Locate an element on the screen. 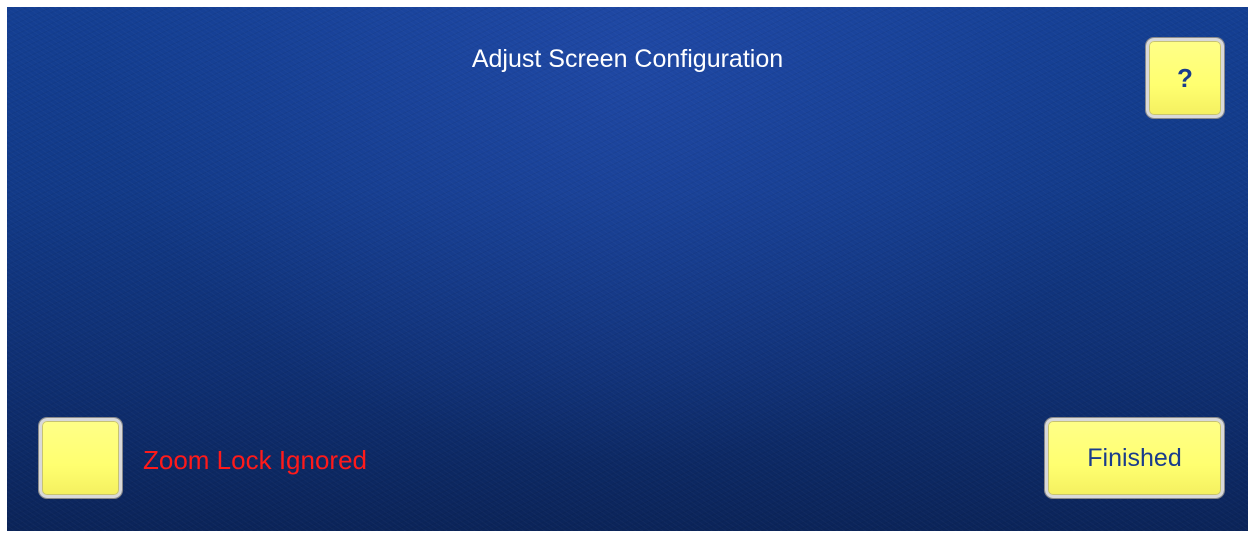 This screenshot has height=535, width=1253. help-button: ? is located at coordinates (1185, 78).